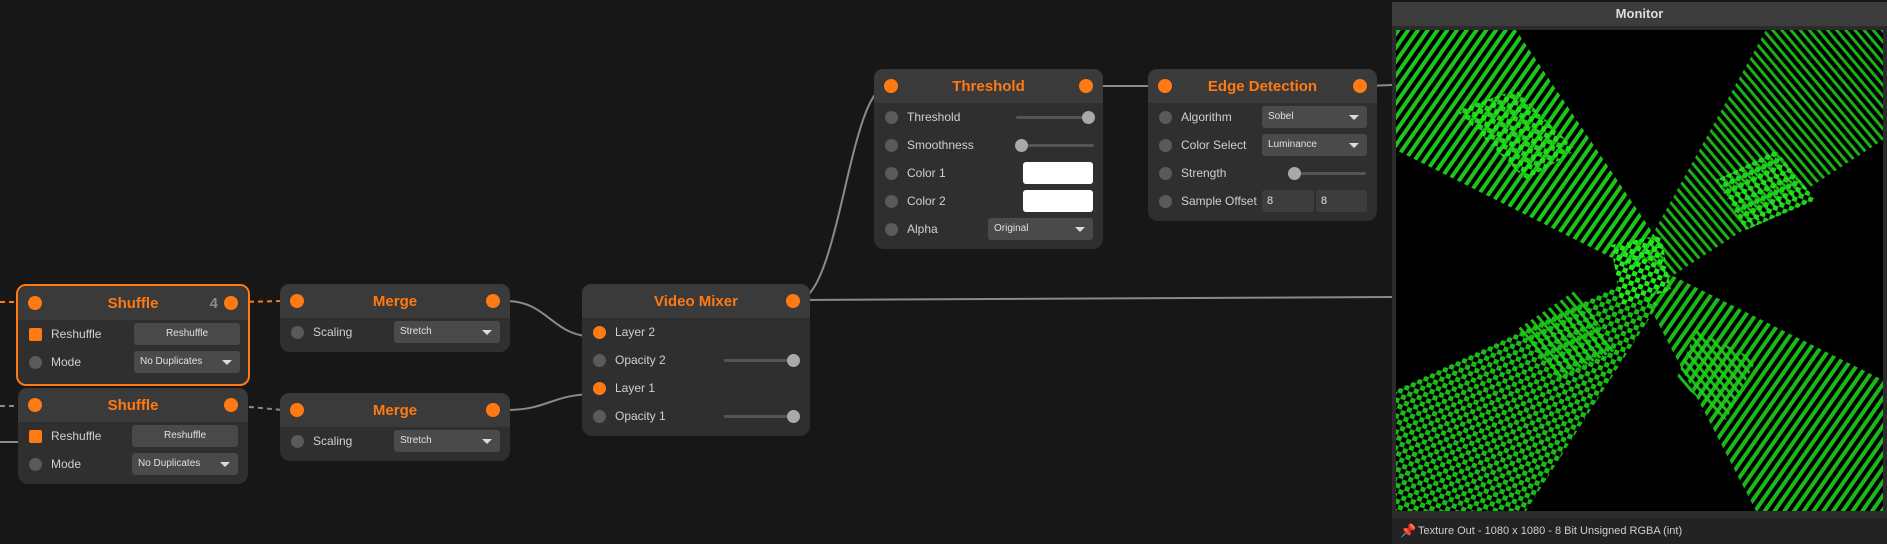 The height and width of the screenshot is (544, 1887). Describe the element at coordinates (922, 229) in the screenshot. I see `alpha-label: Alpha` at that location.